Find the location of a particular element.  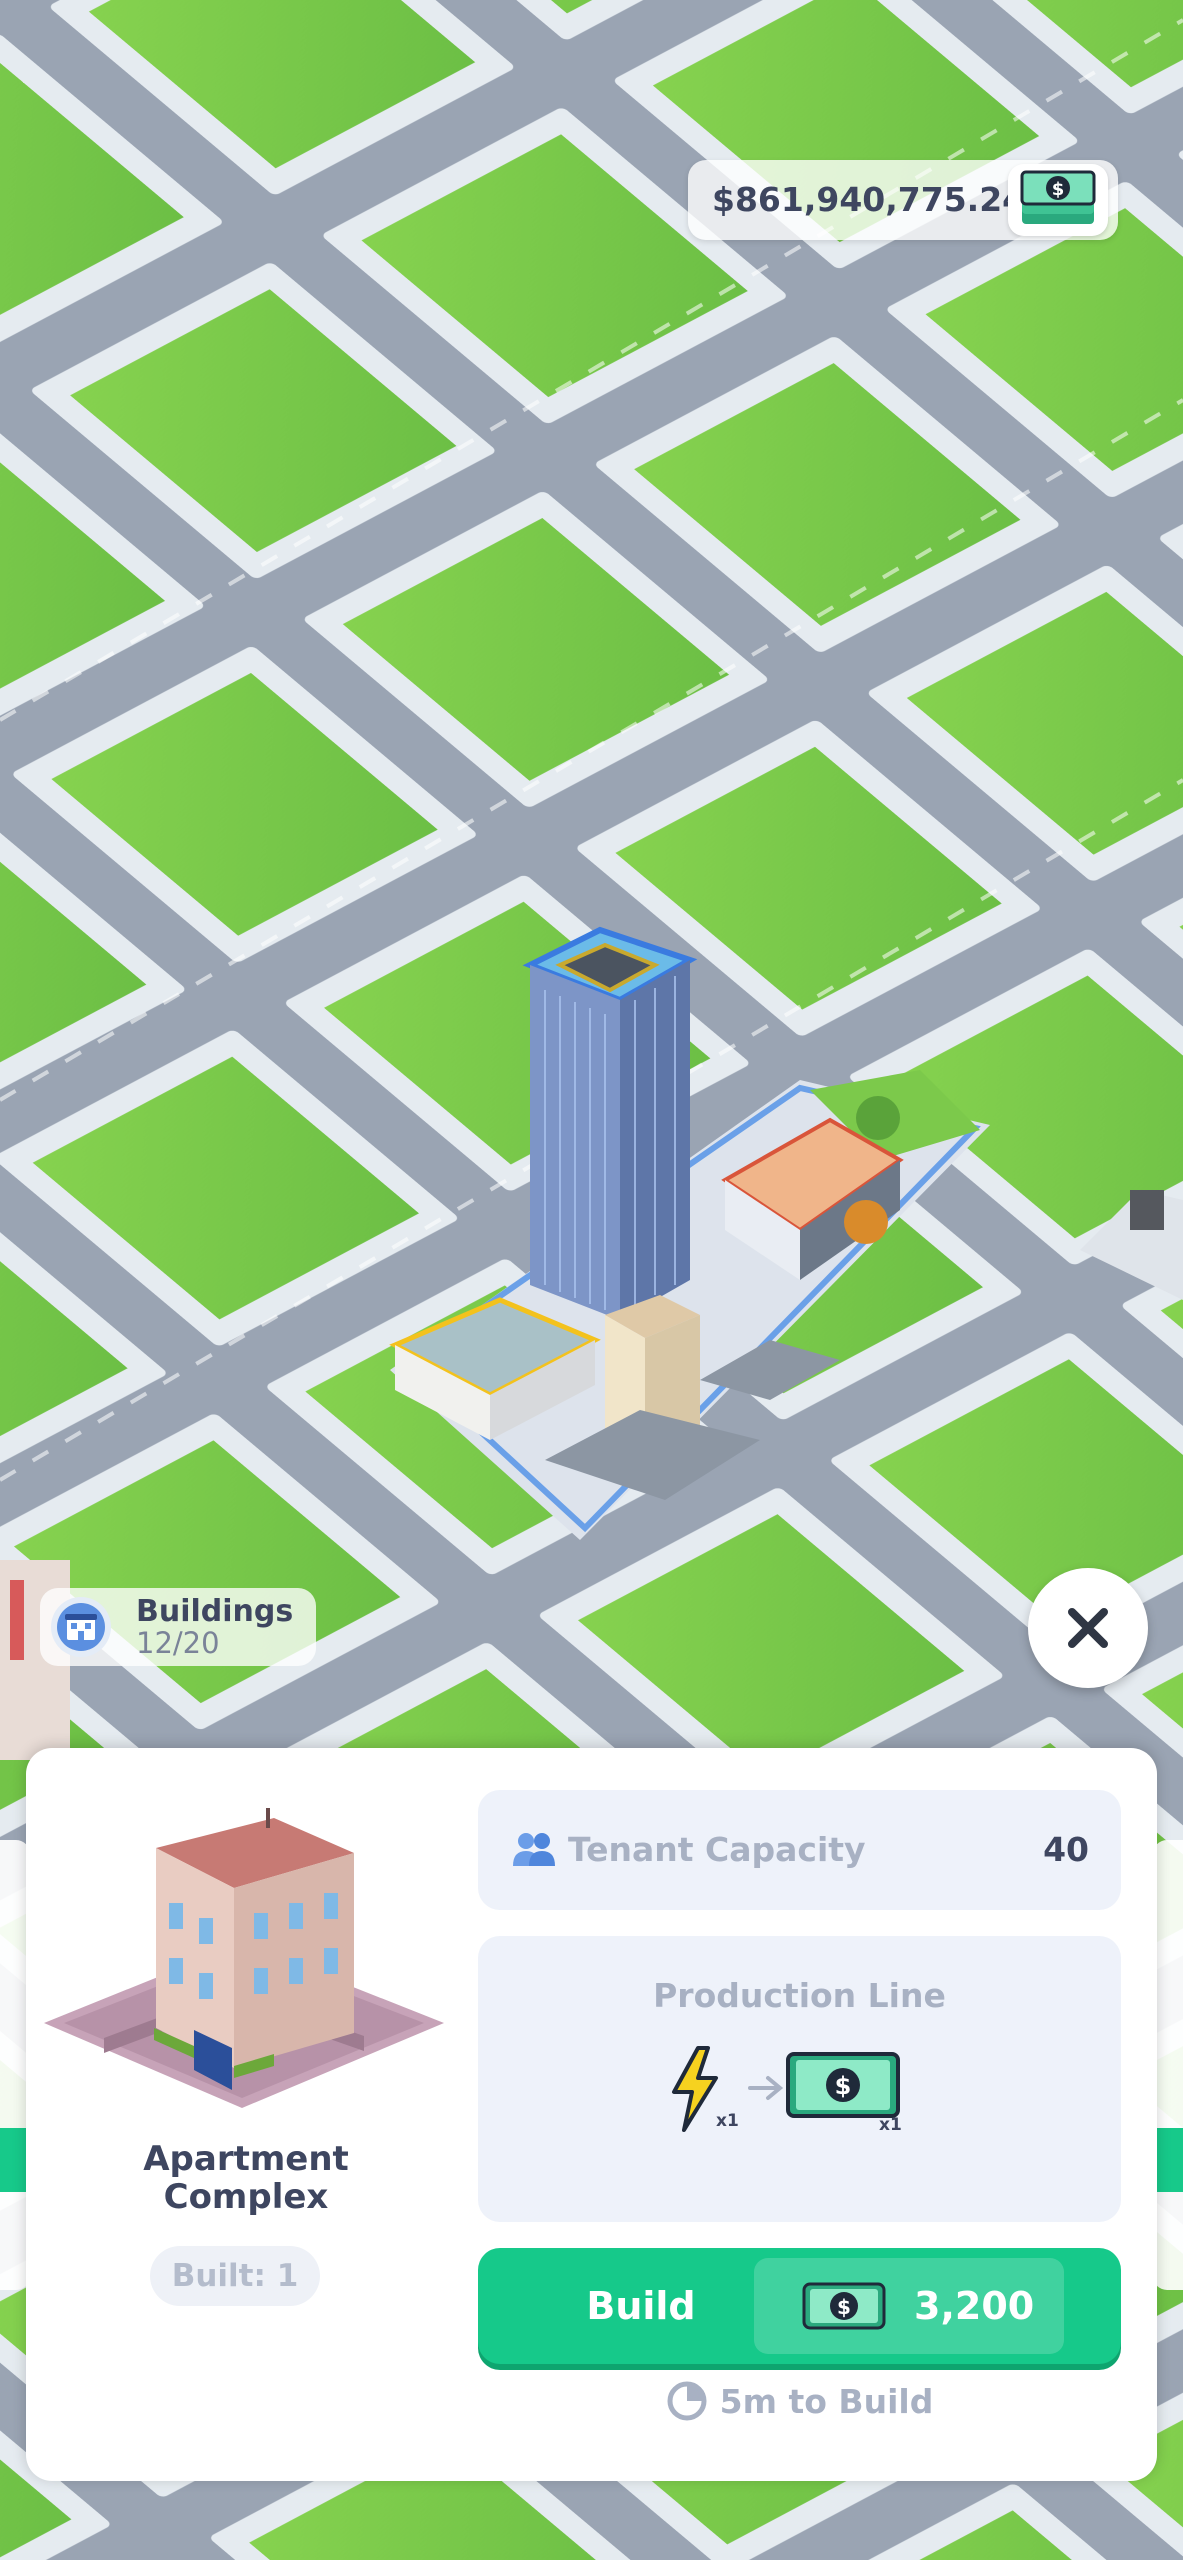

money-display: $861,940,775.24 $ is located at coordinates (903, 200).